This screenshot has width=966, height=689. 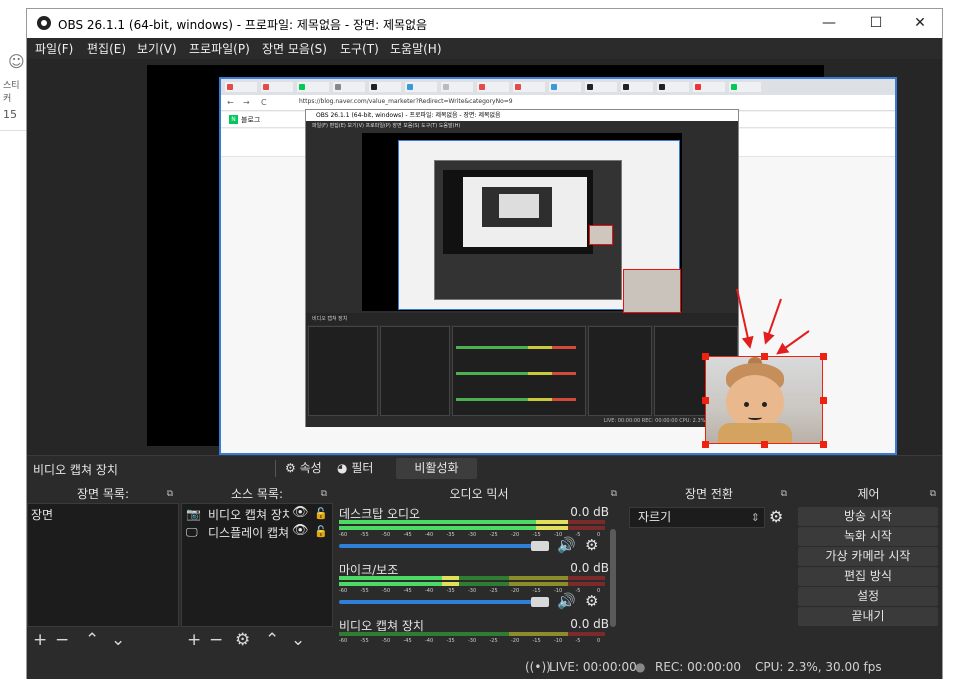 I want to click on remove-source-button: −, so click(x=216, y=640).